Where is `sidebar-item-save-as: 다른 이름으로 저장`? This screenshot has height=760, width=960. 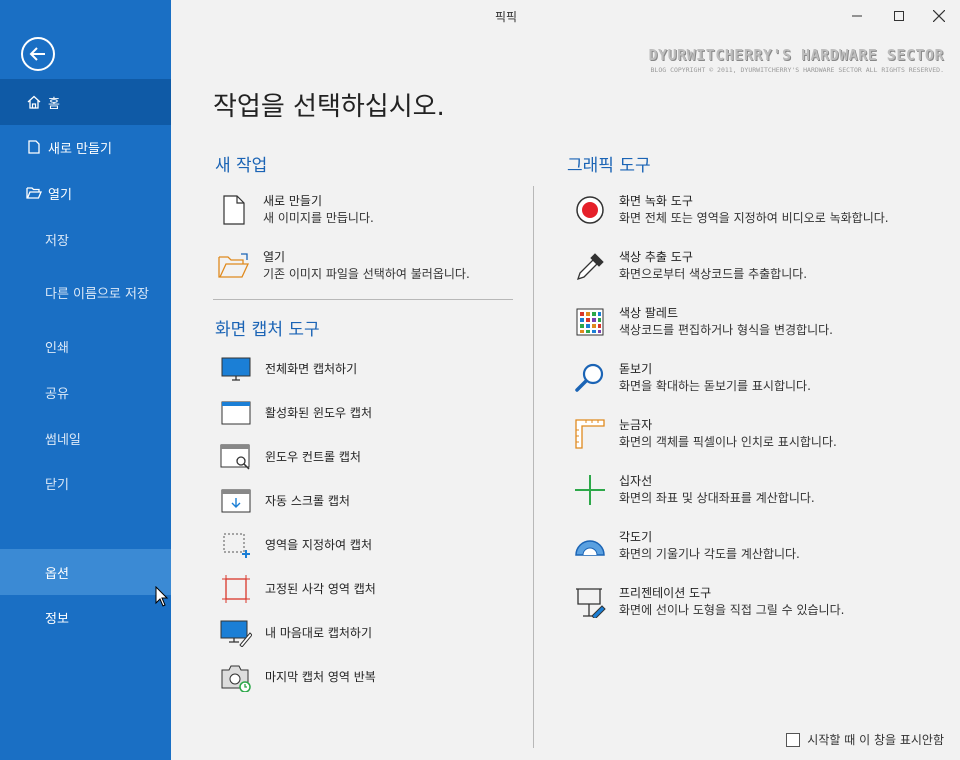 sidebar-item-save-as: 다른 이름으로 저장 is located at coordinates (85, 292).